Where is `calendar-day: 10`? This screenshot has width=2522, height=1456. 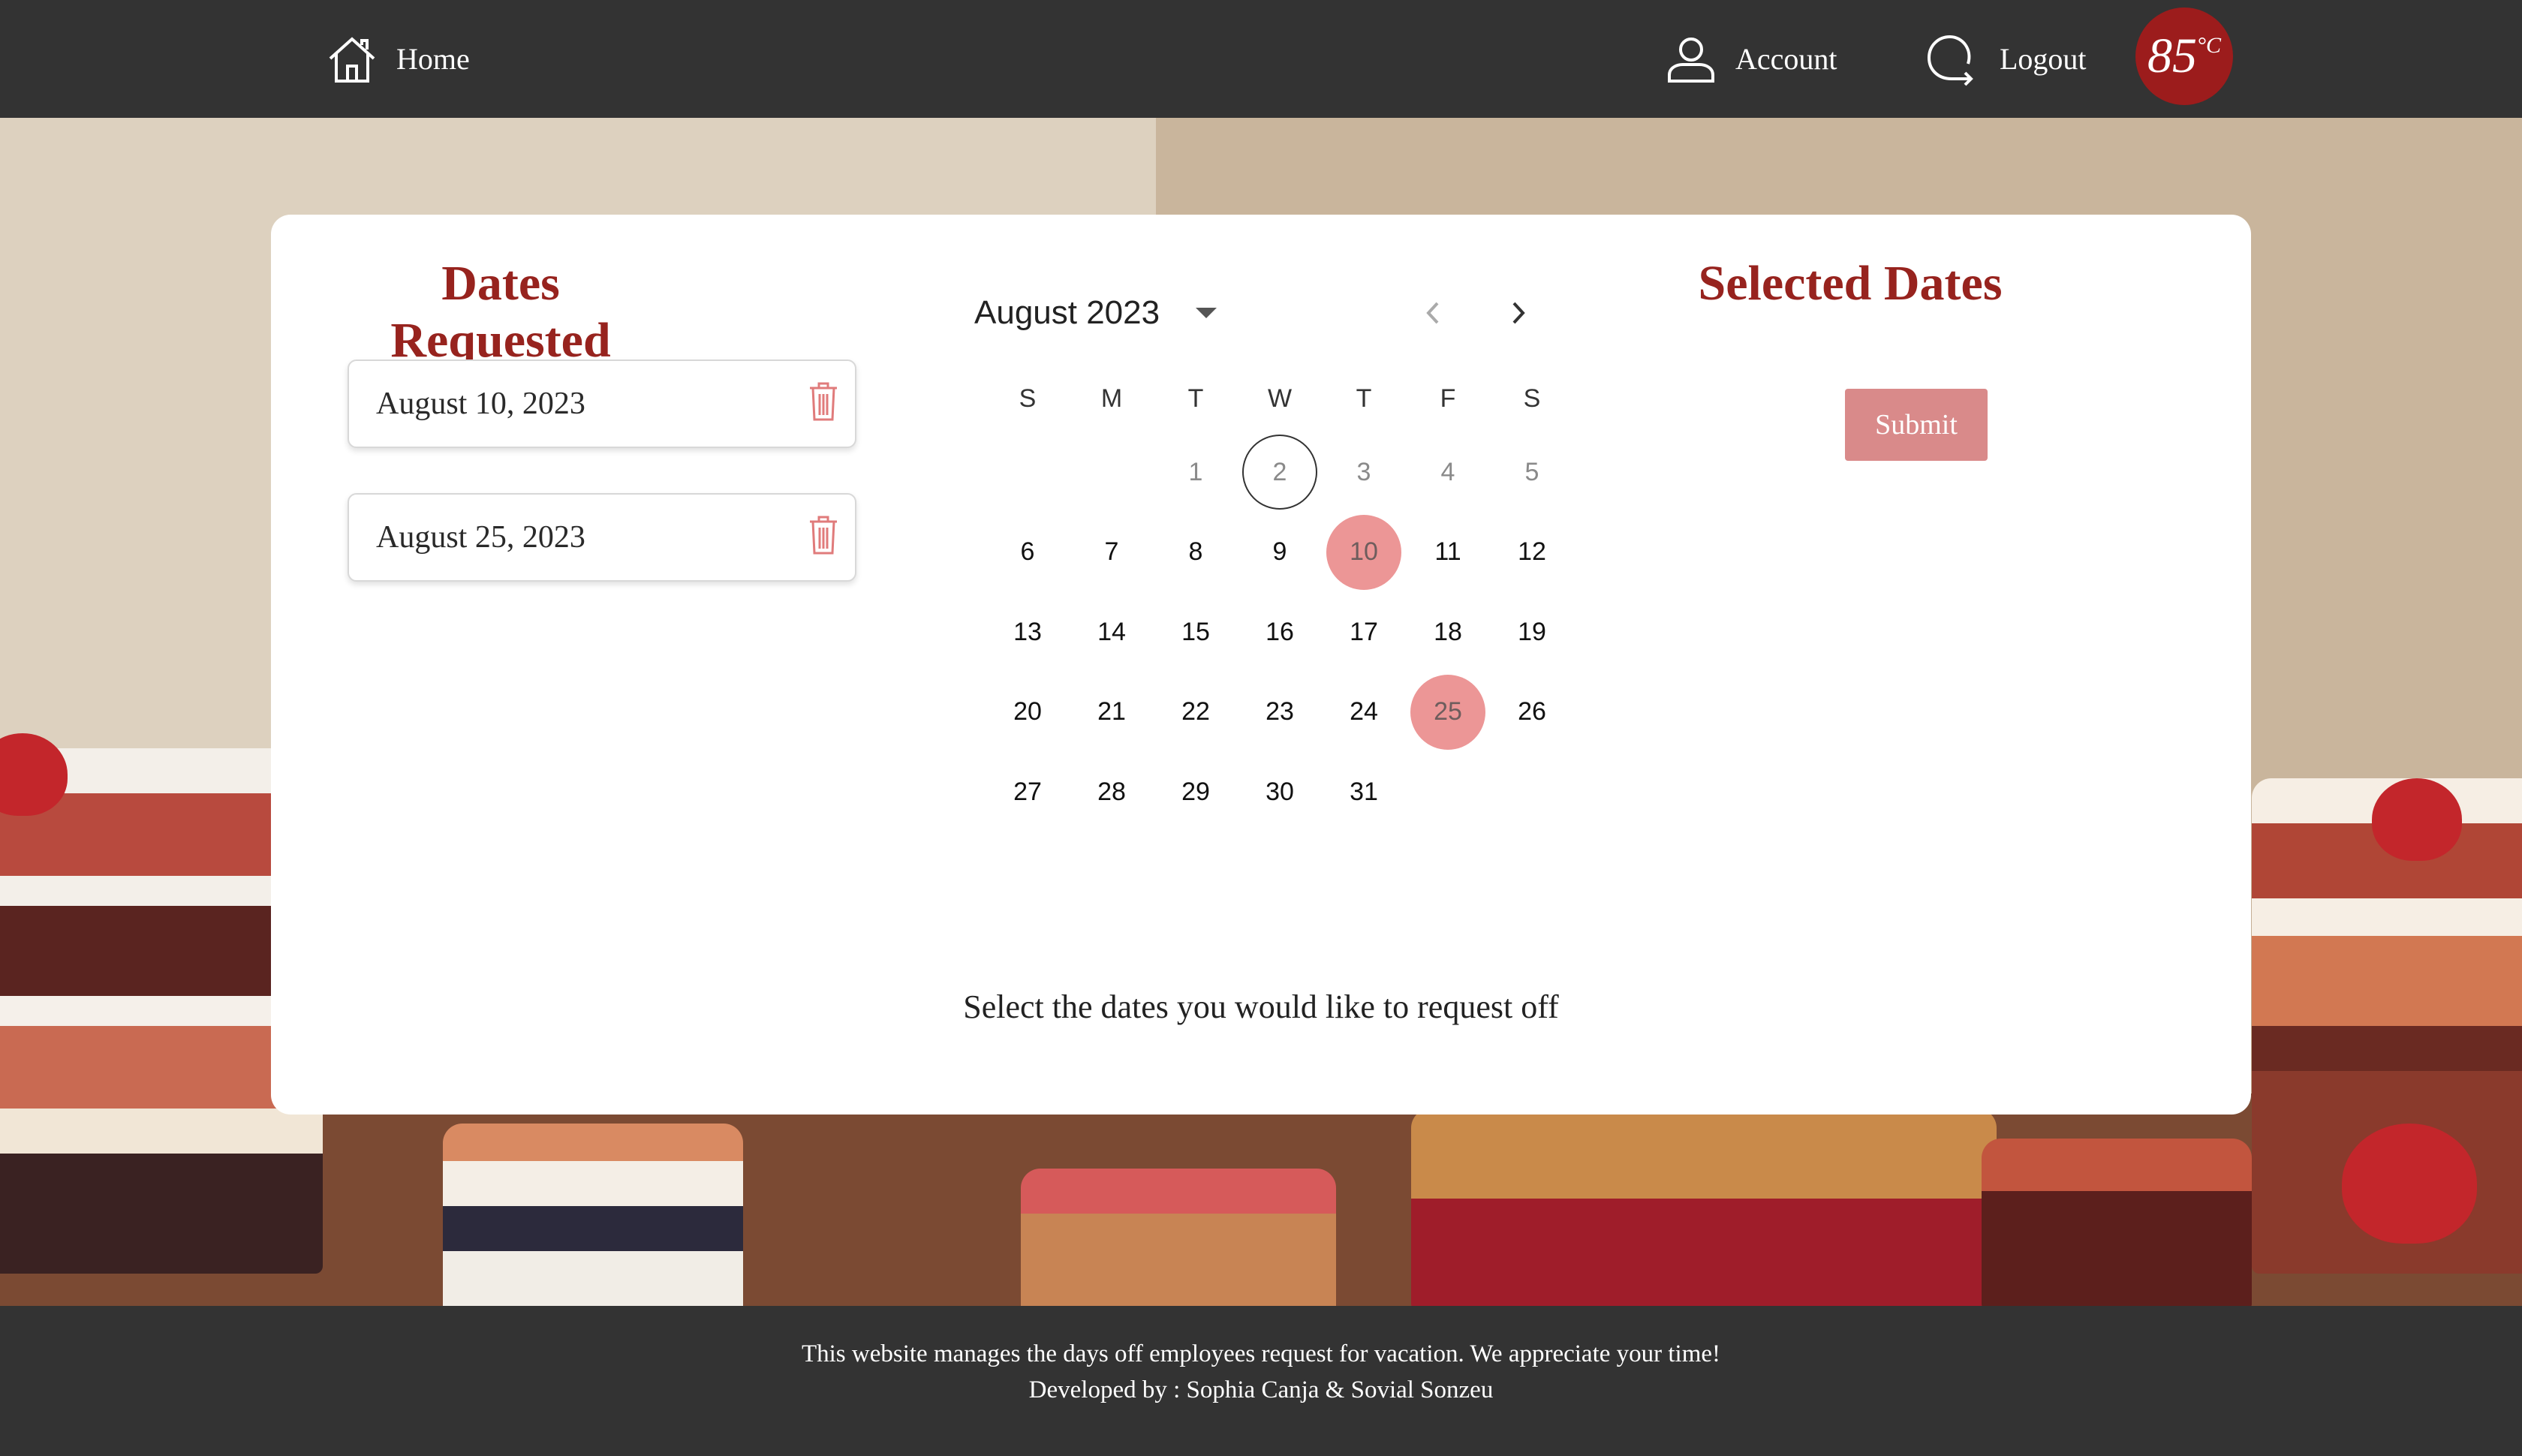
calendar-day: 10 is located at coordinates (1364, 553).